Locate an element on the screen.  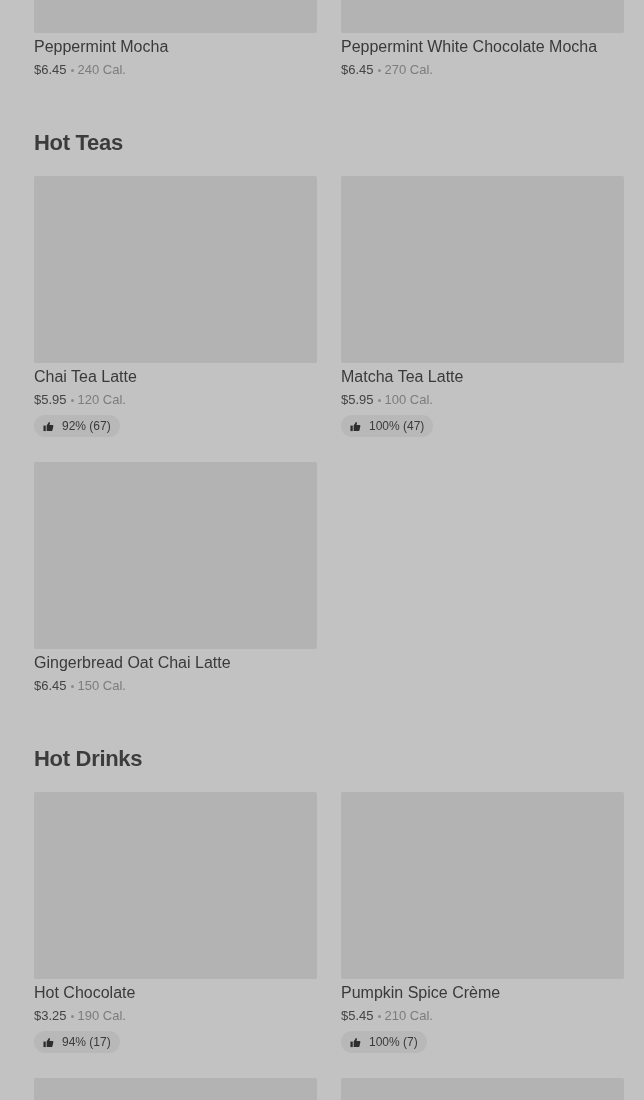
item-name: Peppermint White Chocolate Mocha is located at coordinates (469, 47).